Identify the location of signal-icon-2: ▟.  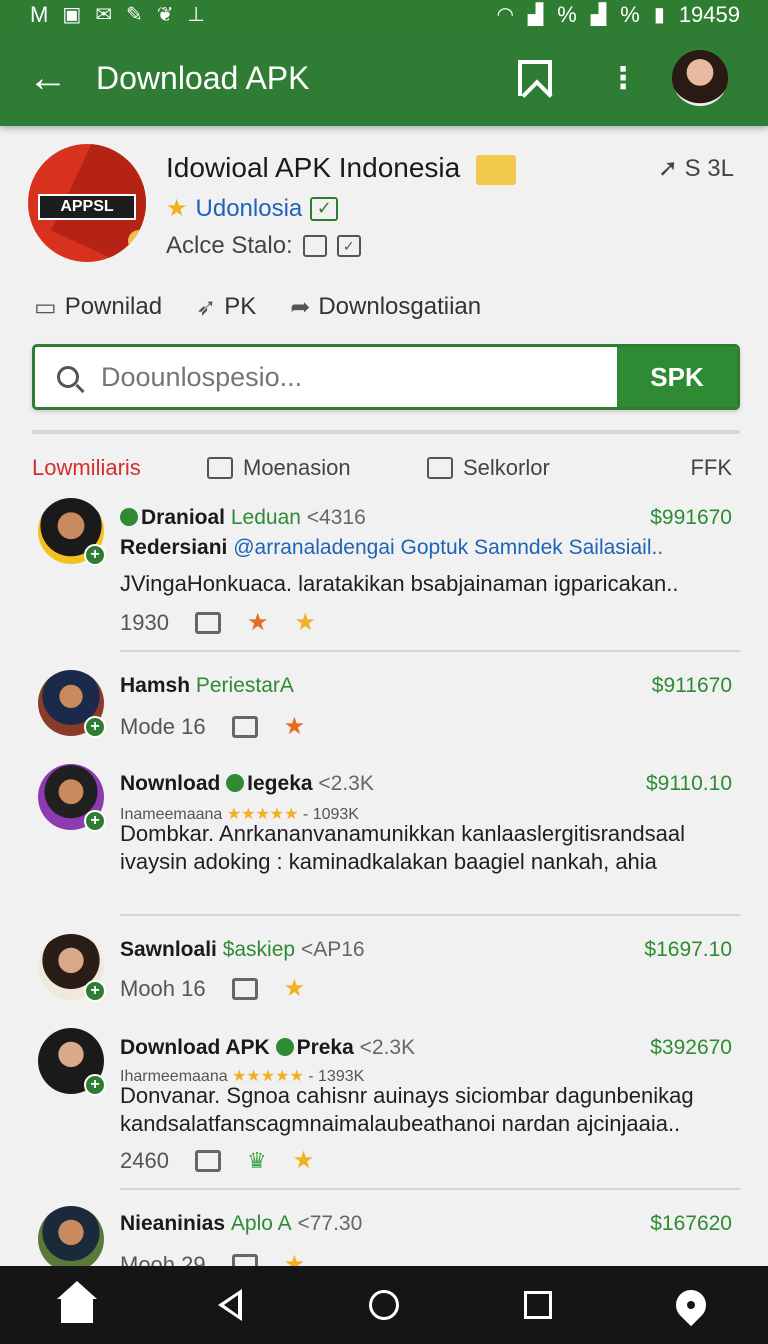
(598, 15).